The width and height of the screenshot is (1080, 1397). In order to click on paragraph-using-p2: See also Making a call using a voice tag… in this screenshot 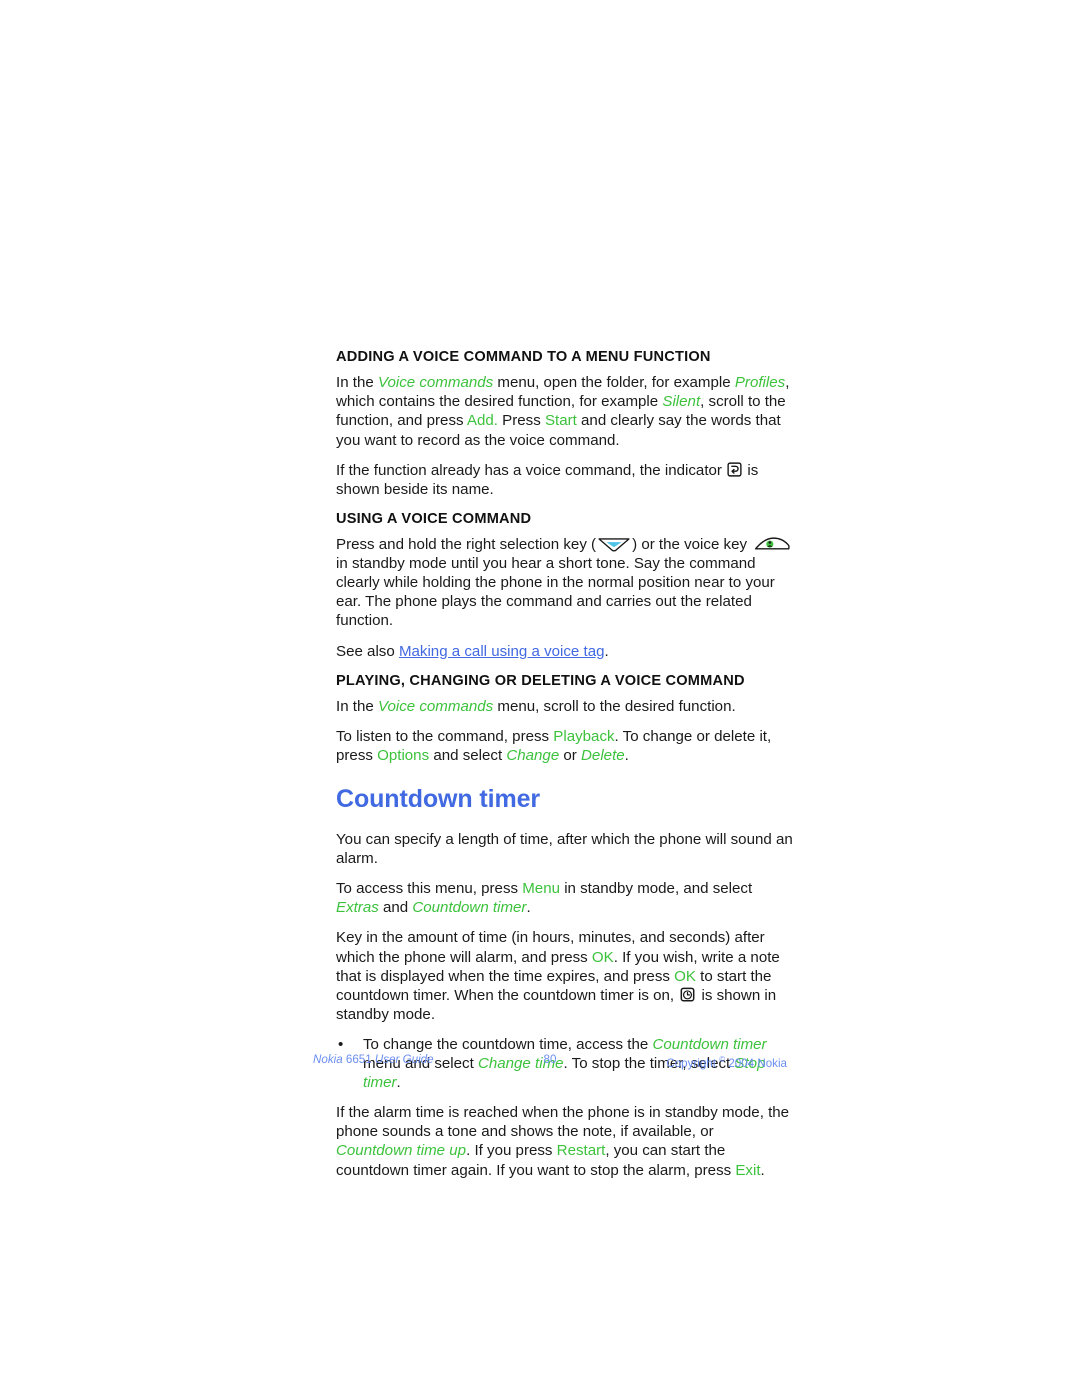, I will do `click(565, 651)`.